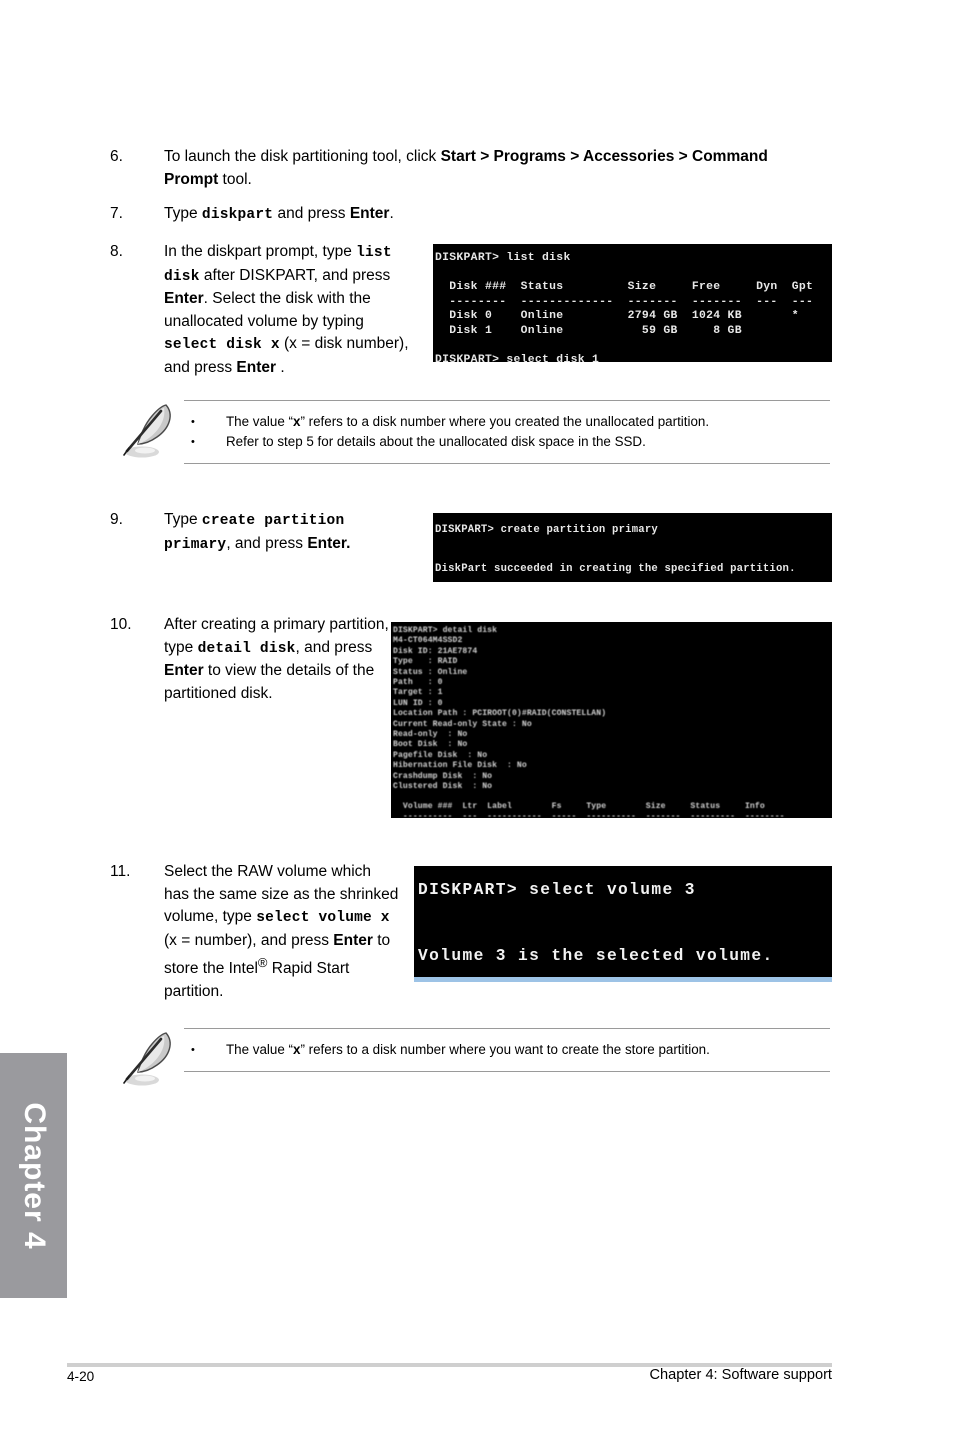 Image resolution: width=954 pixels, height=1438 pixels. Describe the element at coordinates (295, 275) in the screenshot. I see `step-8-text-part2: after DISKPART, and press` at that location.